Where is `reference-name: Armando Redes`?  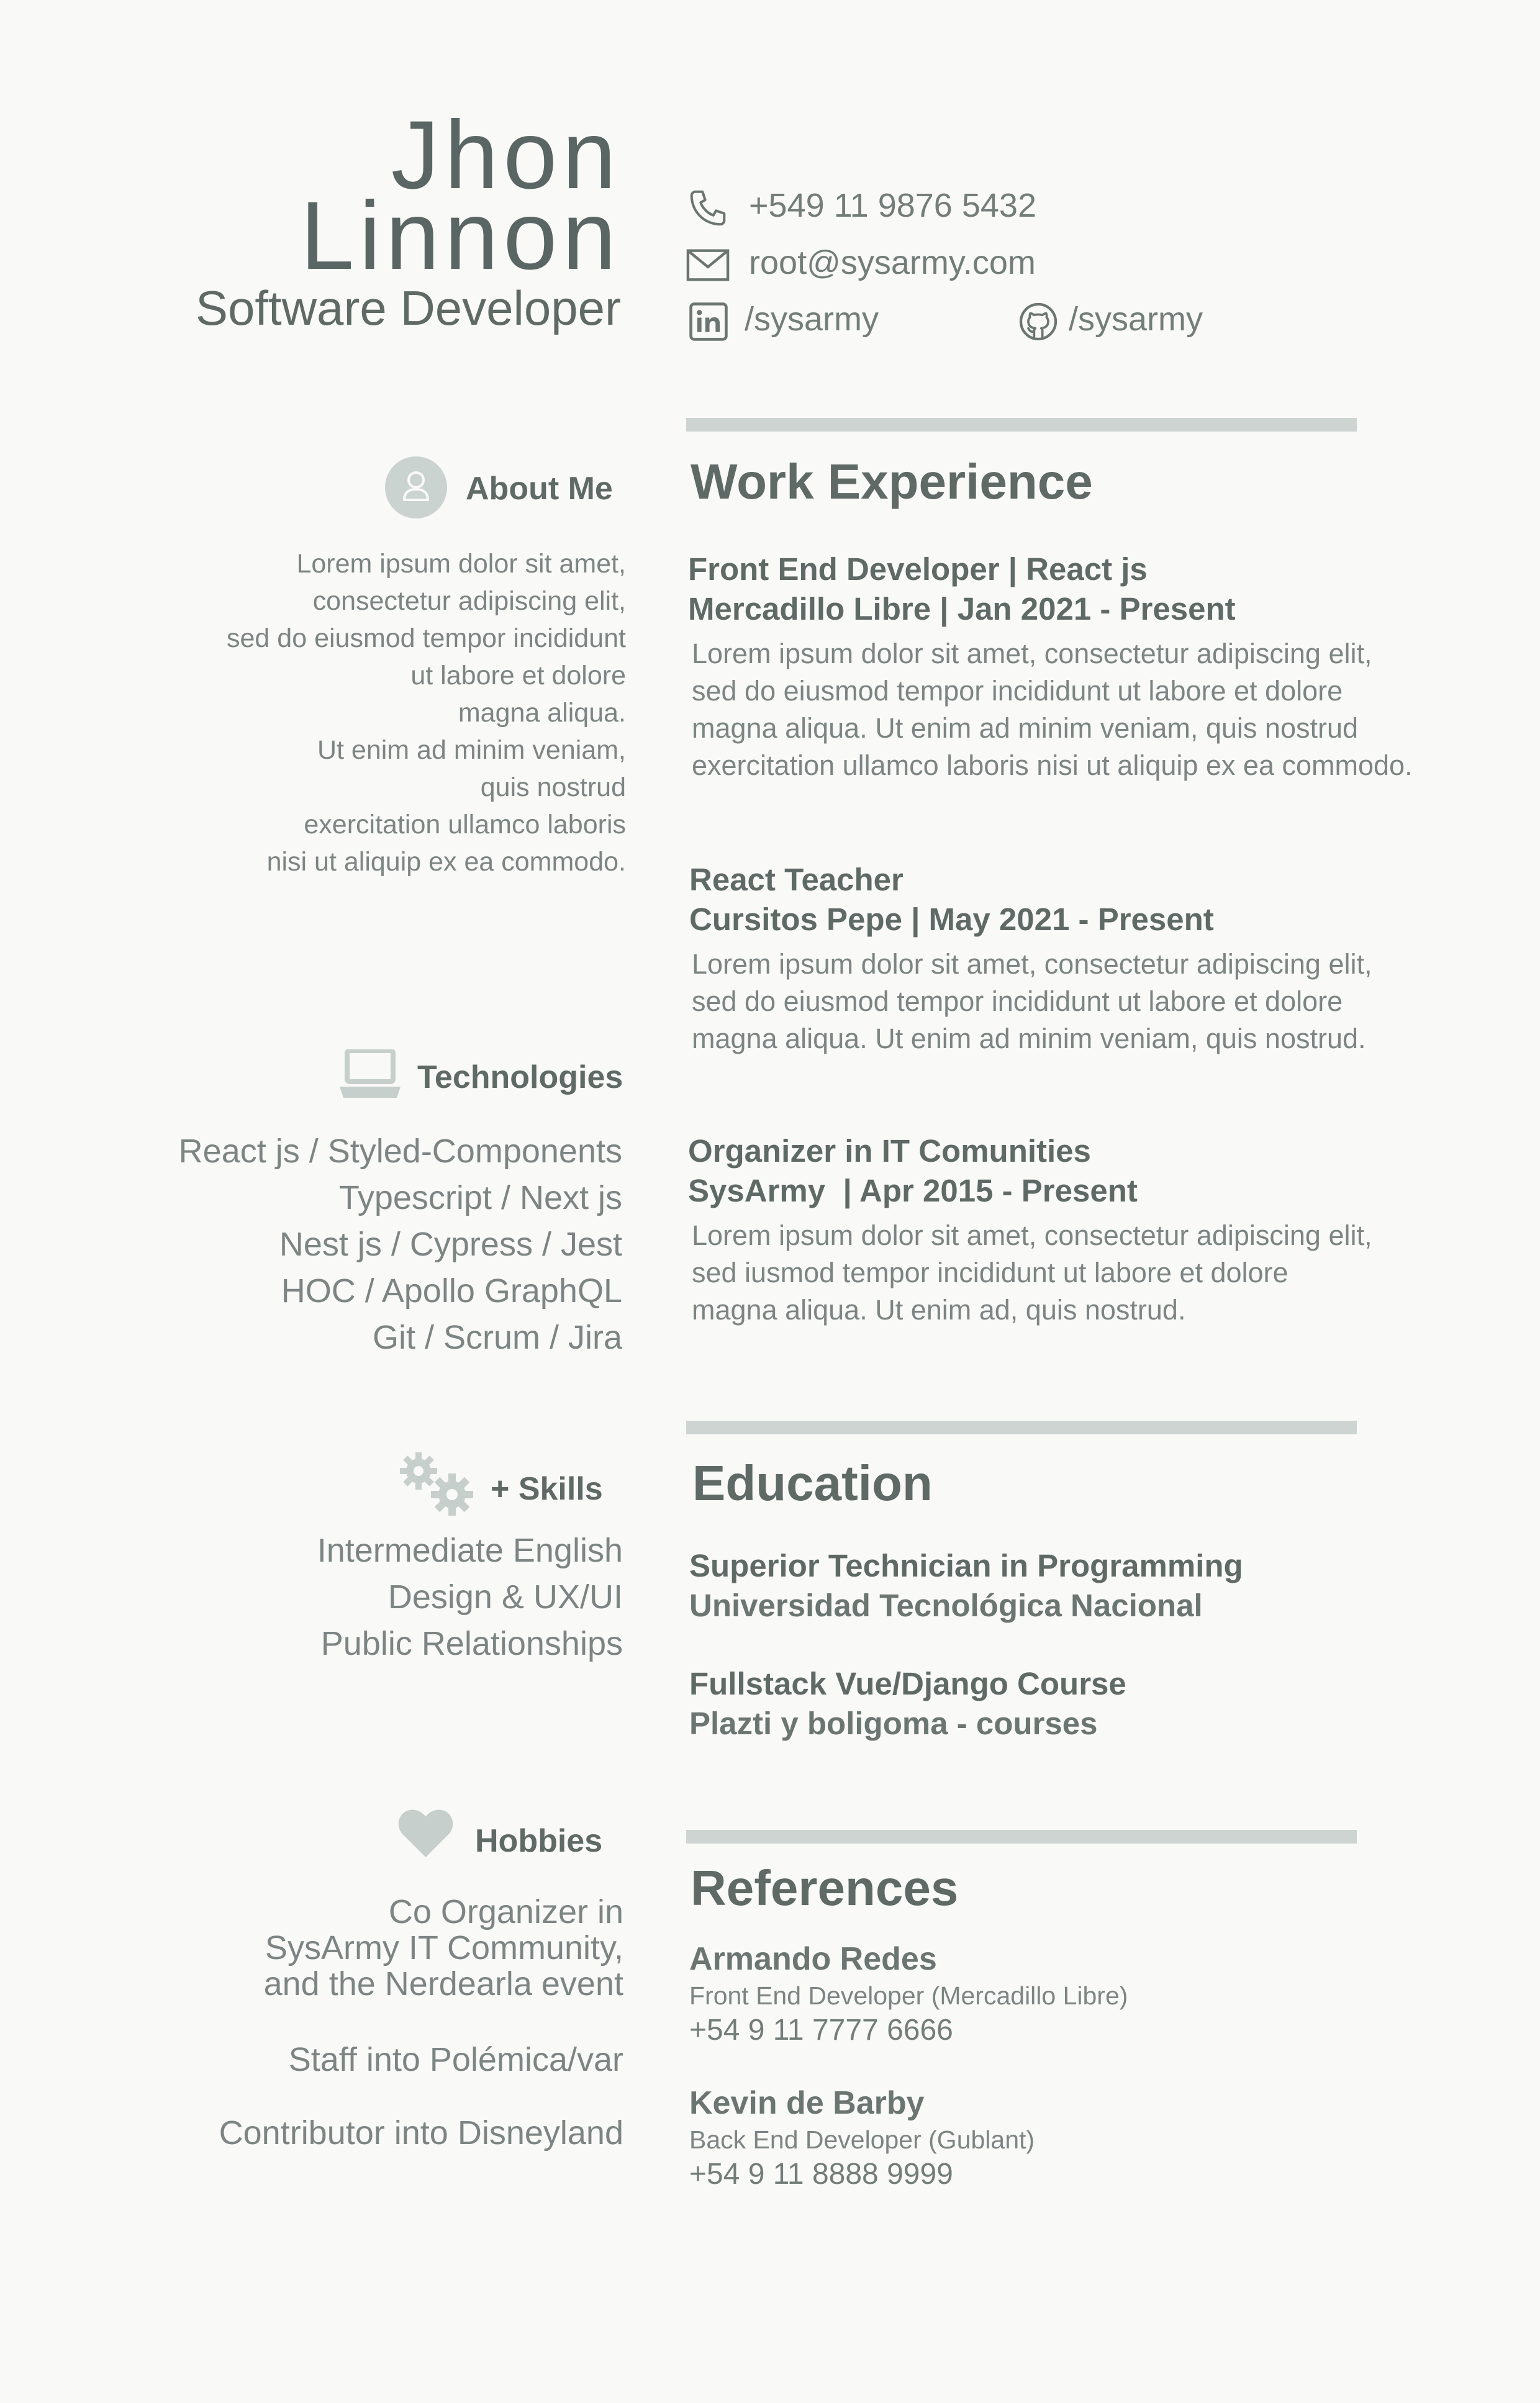
reference-name: Armando Redes is located at coordinates (813, 1959).